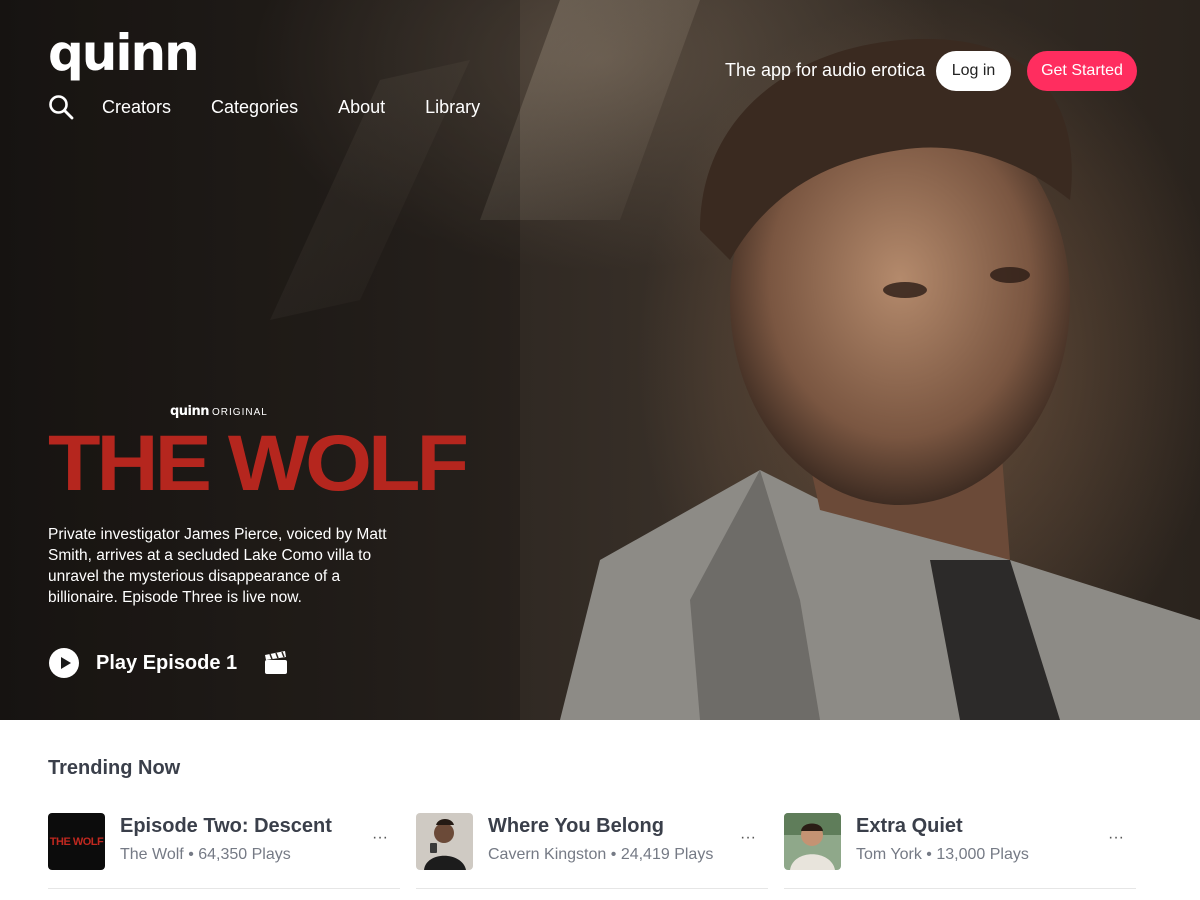  What do you see at coordinates (136, 107) in the screenshot?
I see `nav-creators: Creators` at bounding box center [136, 107].